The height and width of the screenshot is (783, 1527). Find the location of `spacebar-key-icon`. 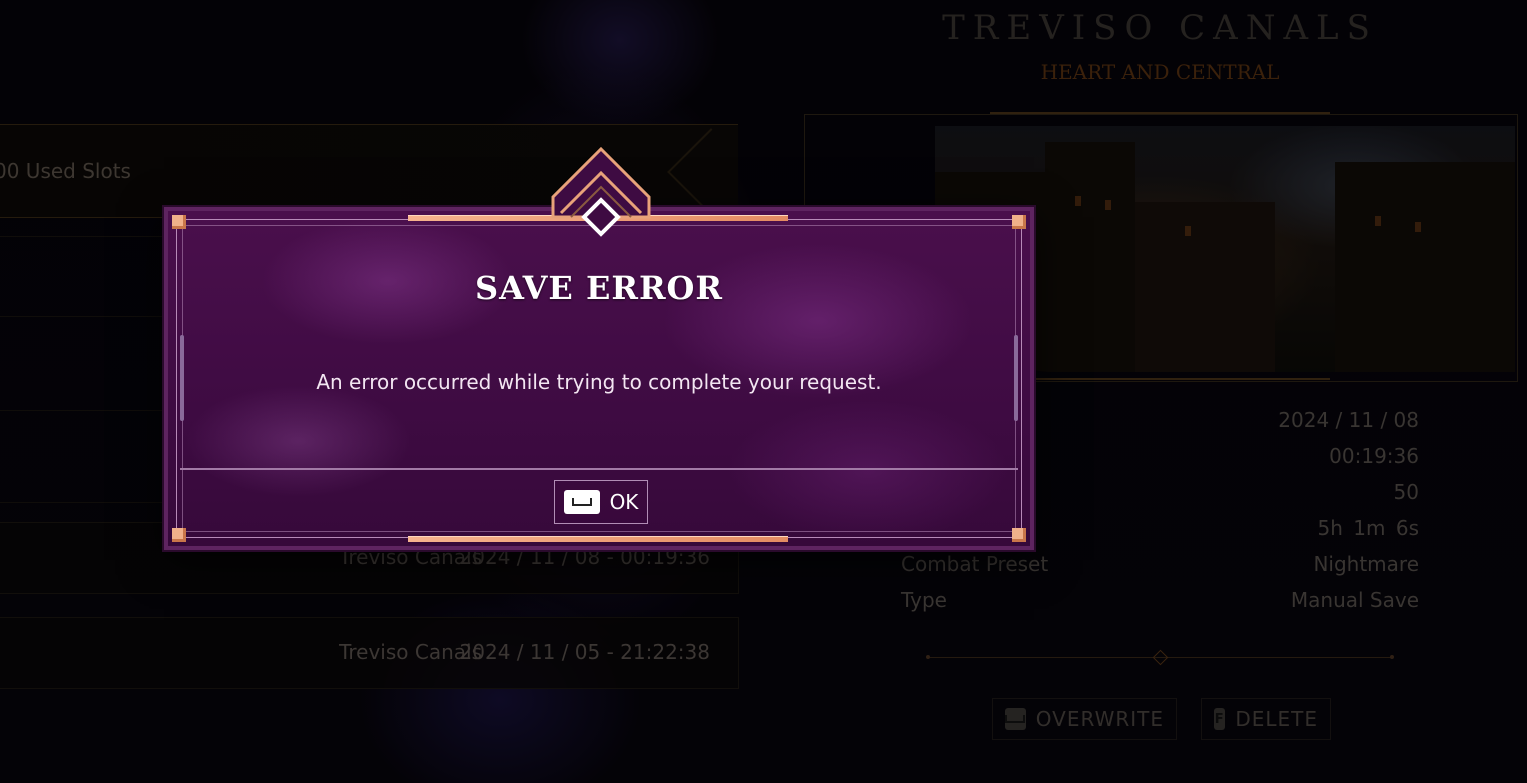

spacebar-key-icon is located at coordinates (581, 502).